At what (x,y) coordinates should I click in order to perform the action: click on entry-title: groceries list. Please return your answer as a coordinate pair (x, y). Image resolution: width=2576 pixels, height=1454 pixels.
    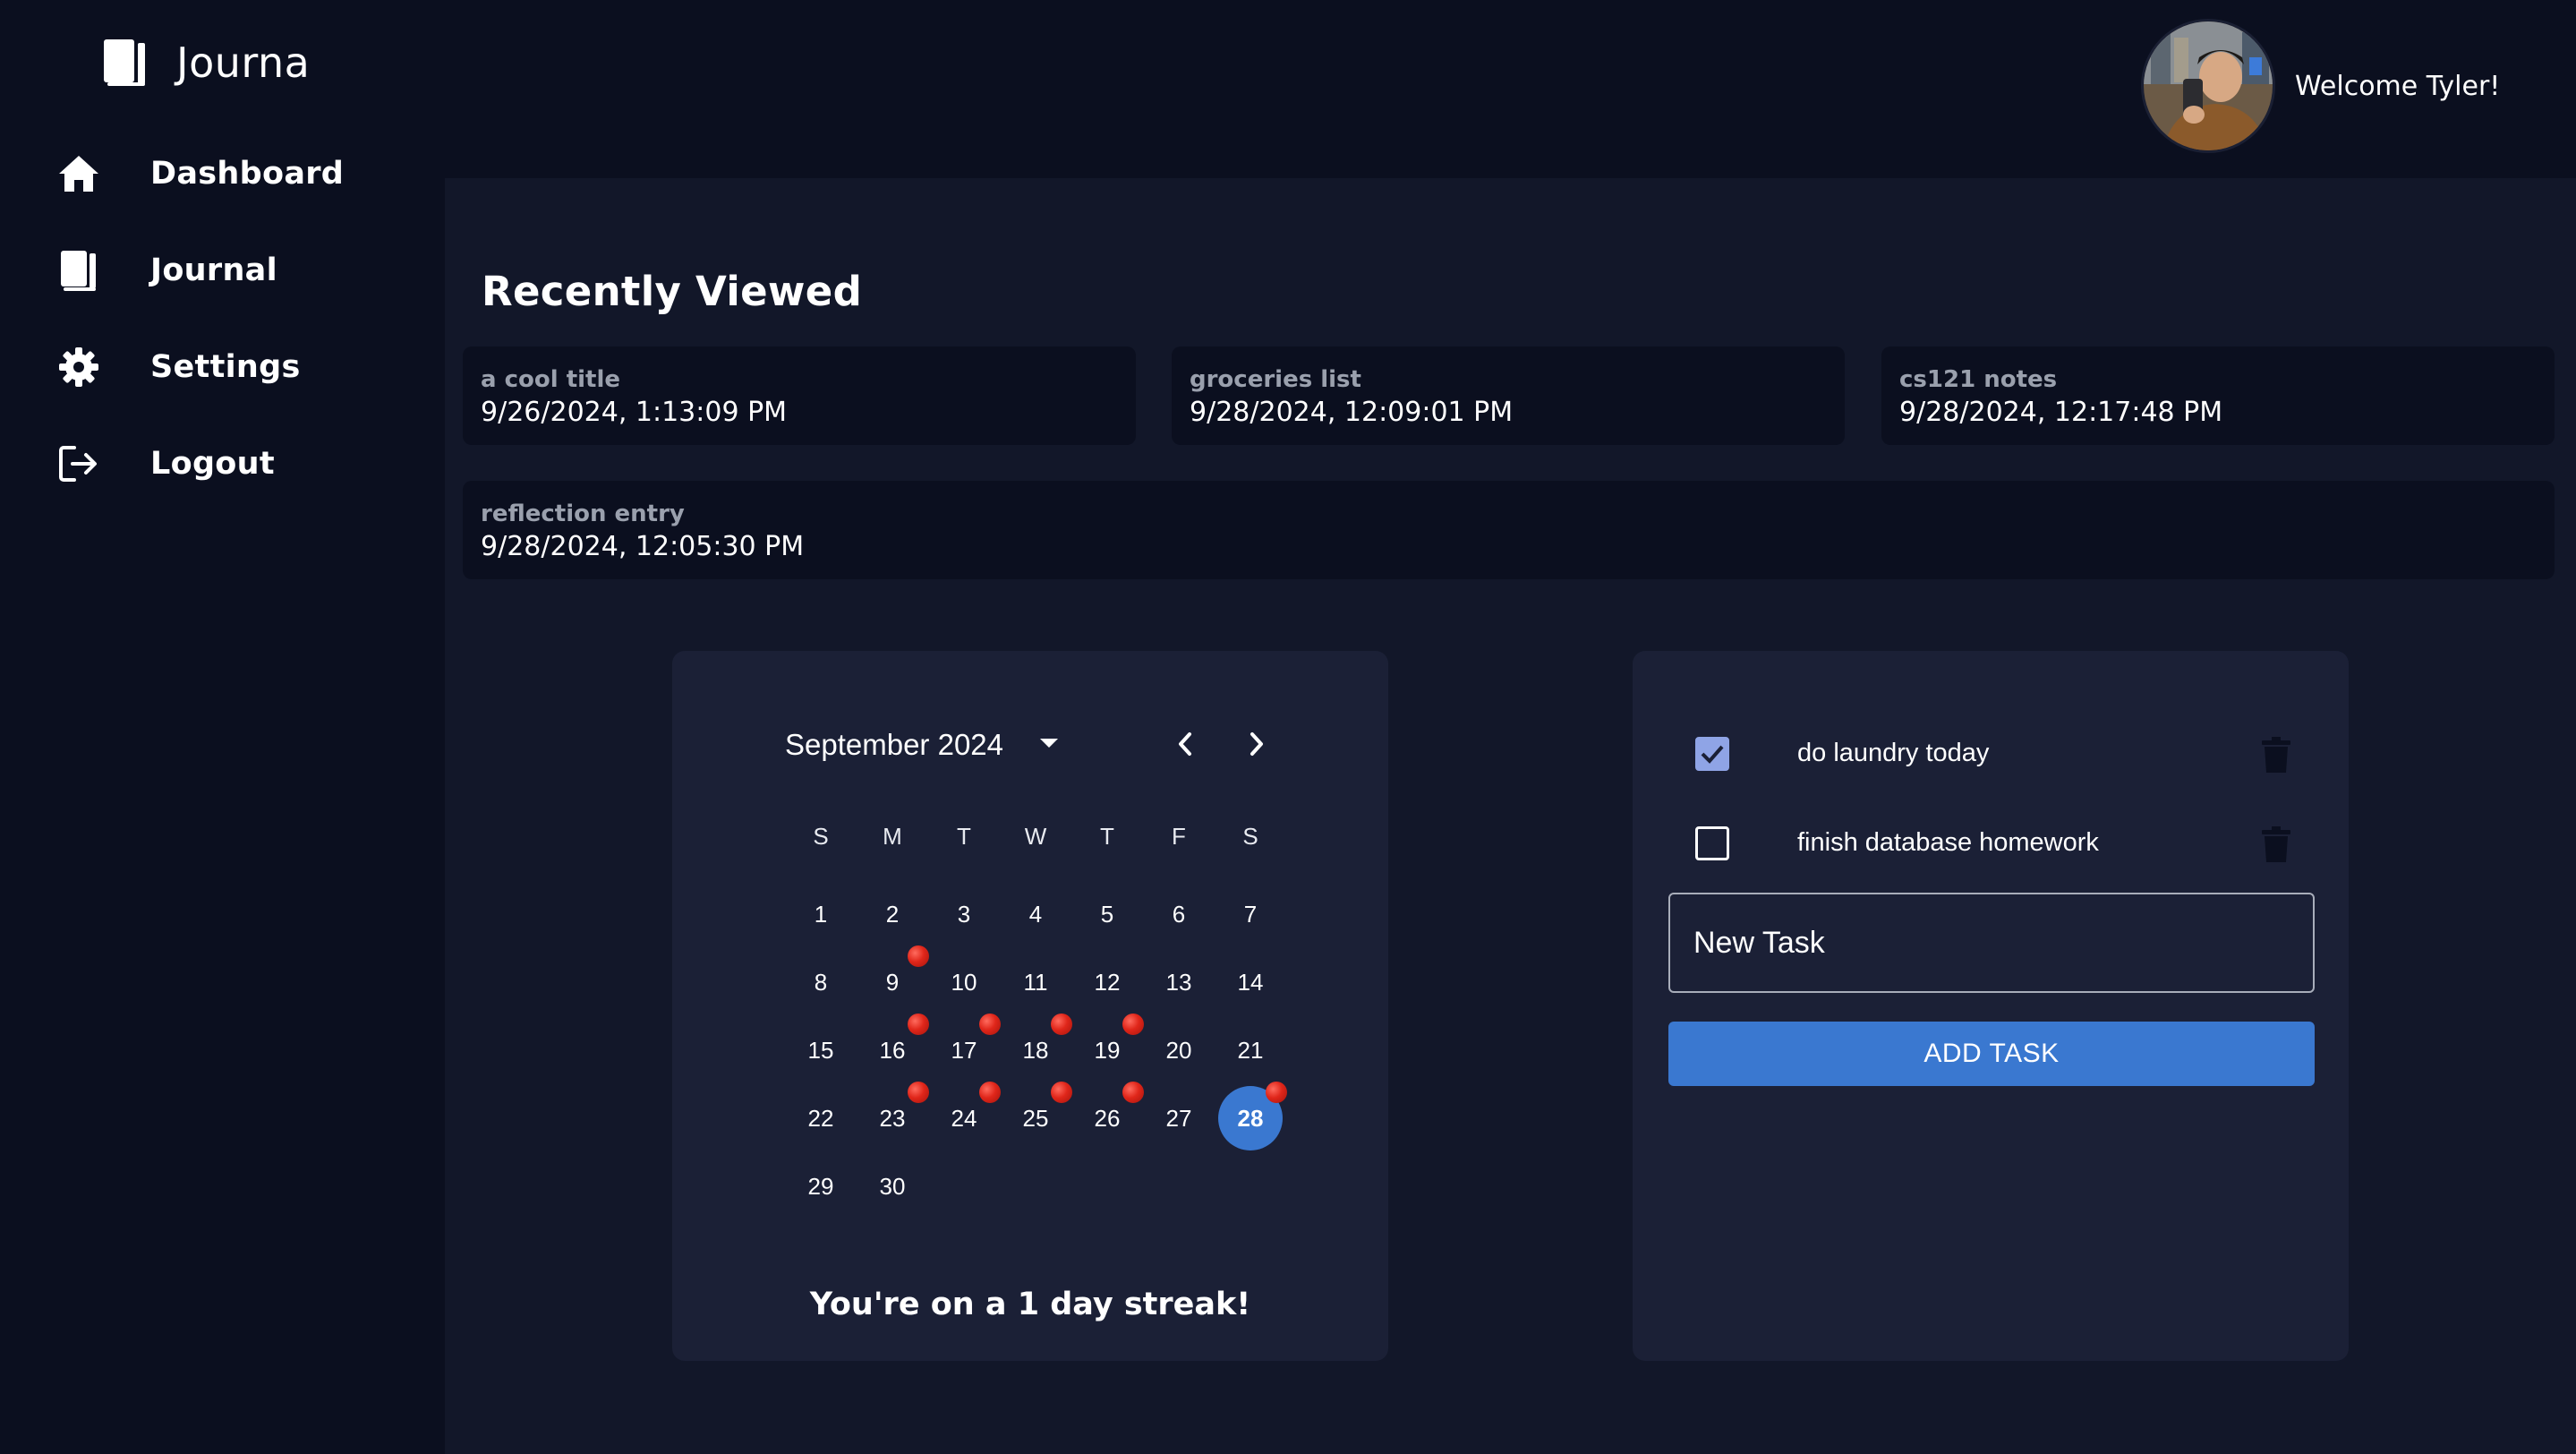
    Looking at the image, I should click on (1275, 379).